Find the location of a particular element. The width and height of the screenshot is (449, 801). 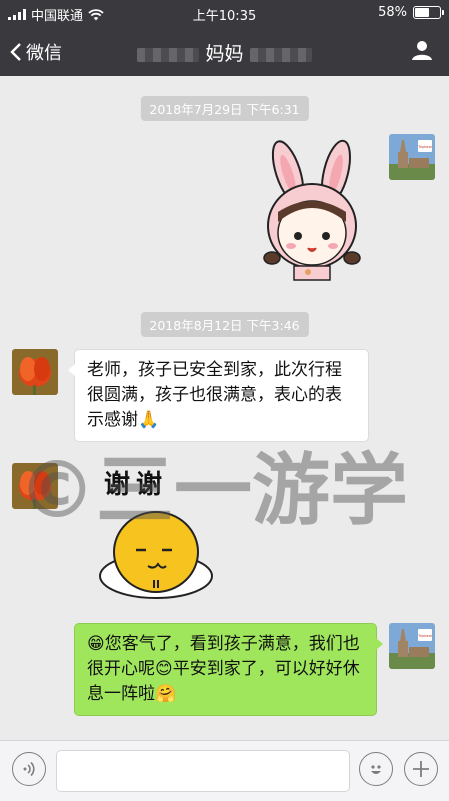

battery-icon is located at coordinates (428, 12).